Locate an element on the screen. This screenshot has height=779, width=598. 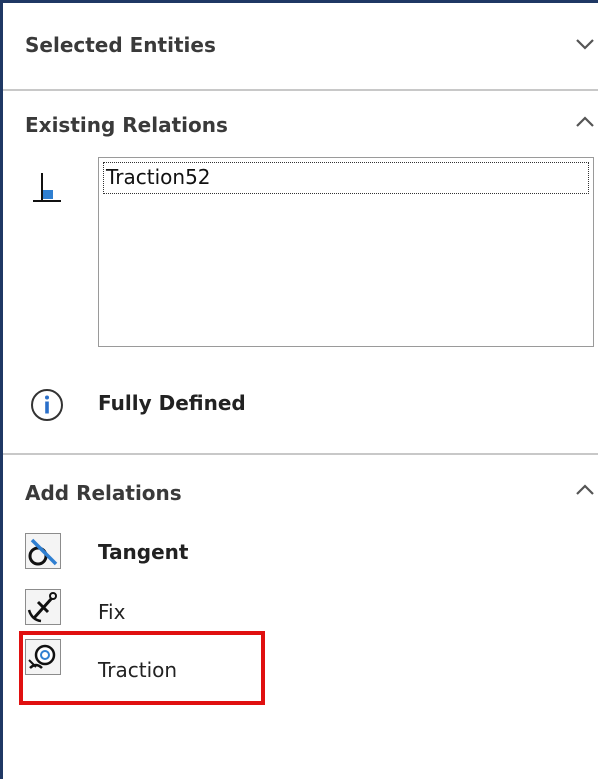
status-text: Fully Defined is located at coordinates (172, 403).